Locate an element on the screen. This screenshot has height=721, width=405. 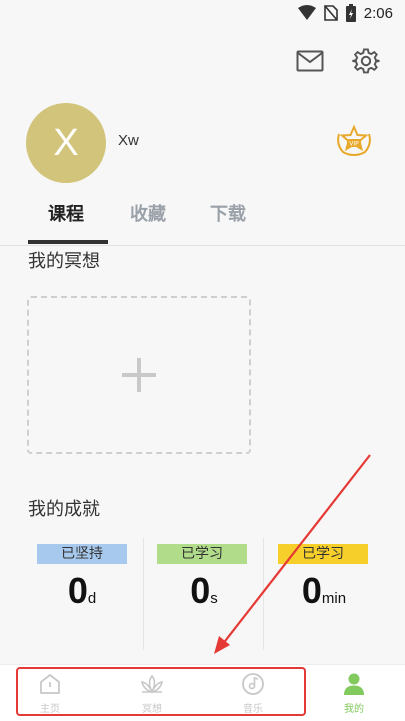
stat-value: 0s is located at coordinates (204, 590).